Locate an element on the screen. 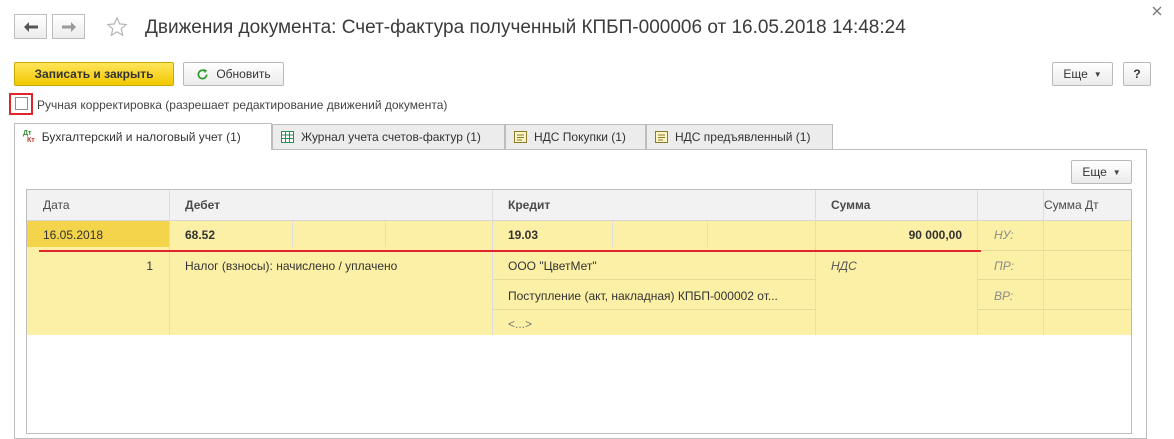 The width and height of the screenshot is (1174, 439). cell-tax-pr: ПР: is located at coordinates (1004, 266).